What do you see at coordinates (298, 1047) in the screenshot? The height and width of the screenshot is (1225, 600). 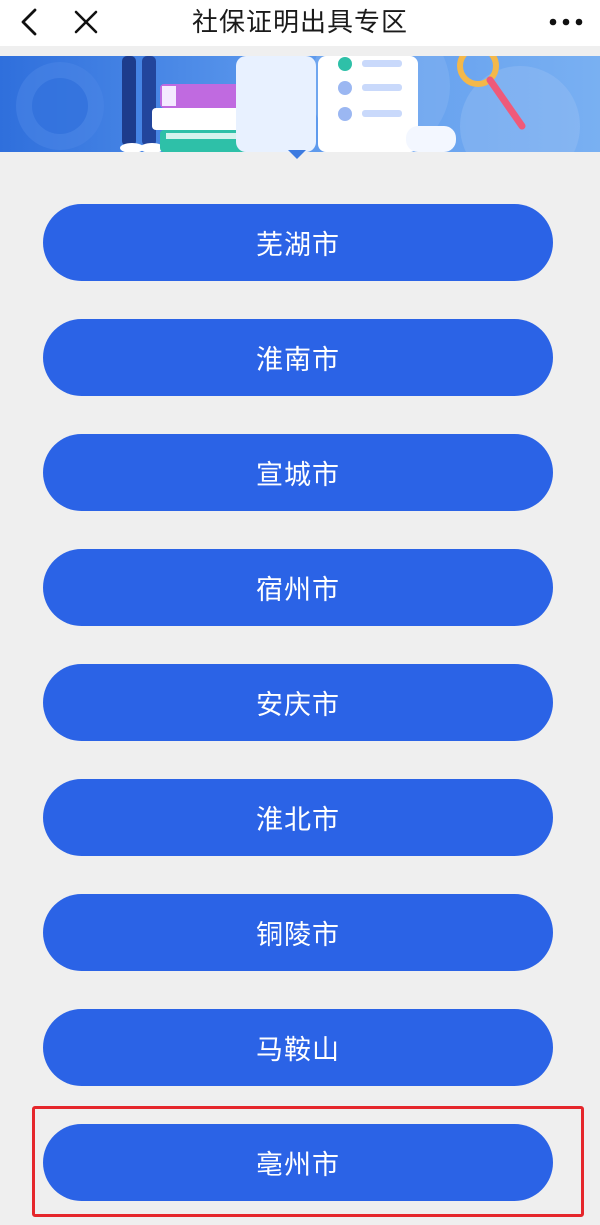 I see `city-button-maanshan: 马鞍山` at bounding box center [298, 1047].